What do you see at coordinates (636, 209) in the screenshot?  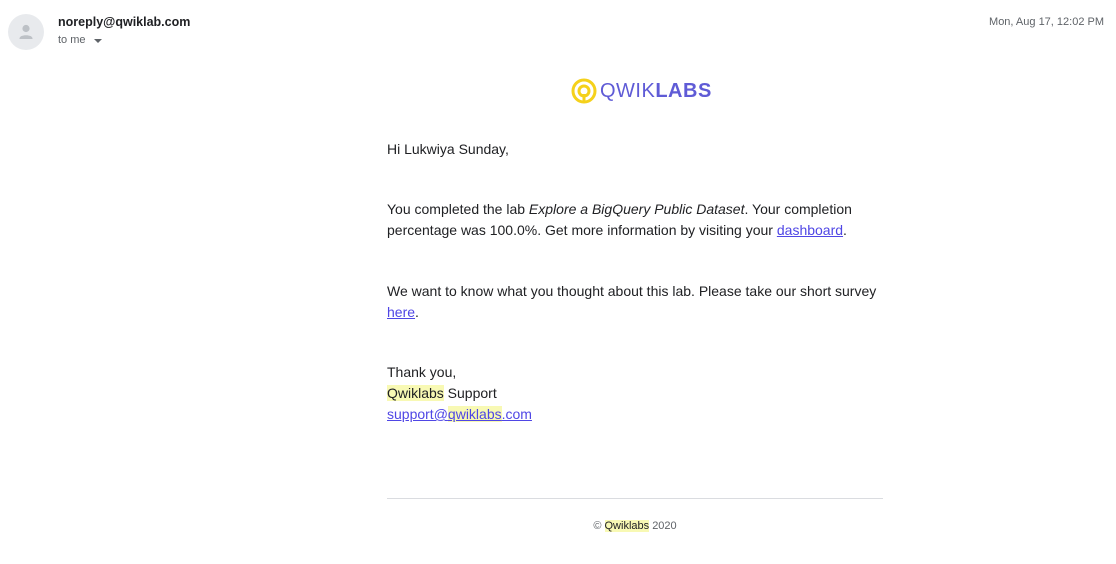 I see `lab-name: Explore a BigQuery Public Dataset` at bounding box center [636, 209].